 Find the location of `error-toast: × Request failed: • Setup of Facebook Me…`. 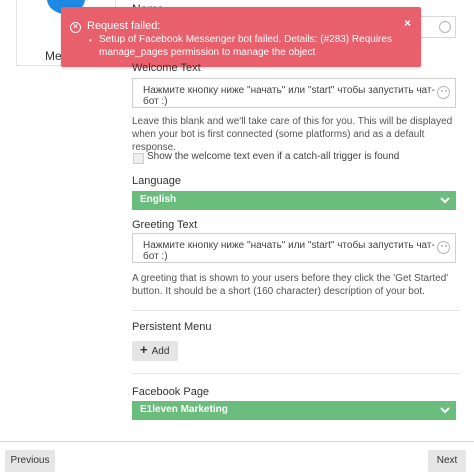

error-toast: × Request failed: • Setup of Facebook Me… is located at coordinates (241, 37).